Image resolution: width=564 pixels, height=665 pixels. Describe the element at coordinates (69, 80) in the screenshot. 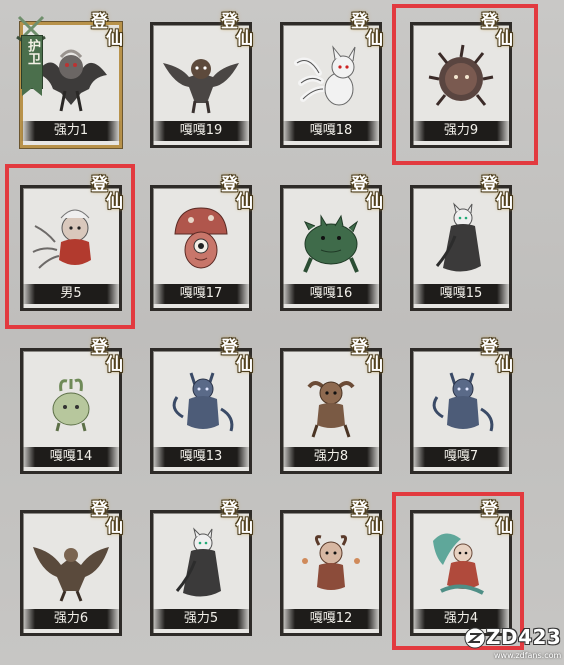

I see `creature-card-1: 强力1 登仙 护卫` at that location.